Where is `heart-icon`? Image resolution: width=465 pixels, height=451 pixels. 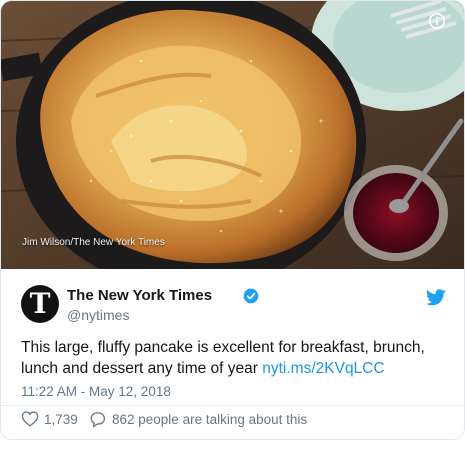
heart-icon is located at coordinates (30, 419).